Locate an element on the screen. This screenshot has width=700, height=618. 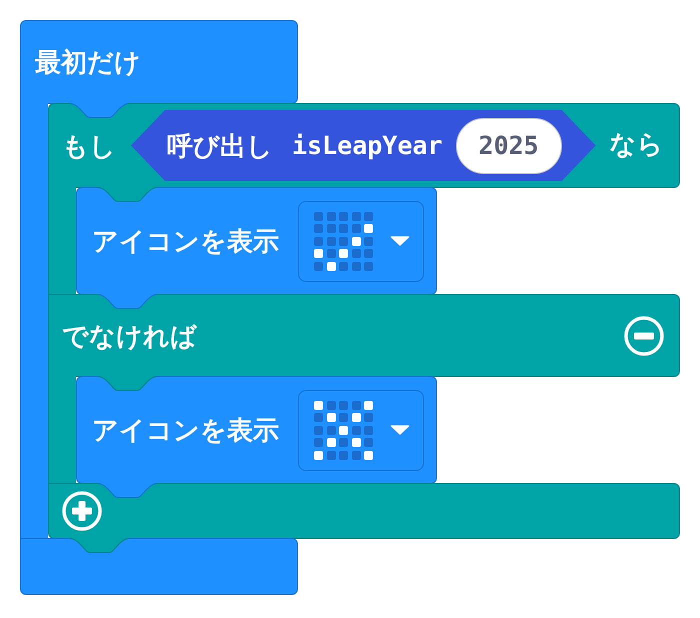
block-label: なら is located at coordinates (637, 143).